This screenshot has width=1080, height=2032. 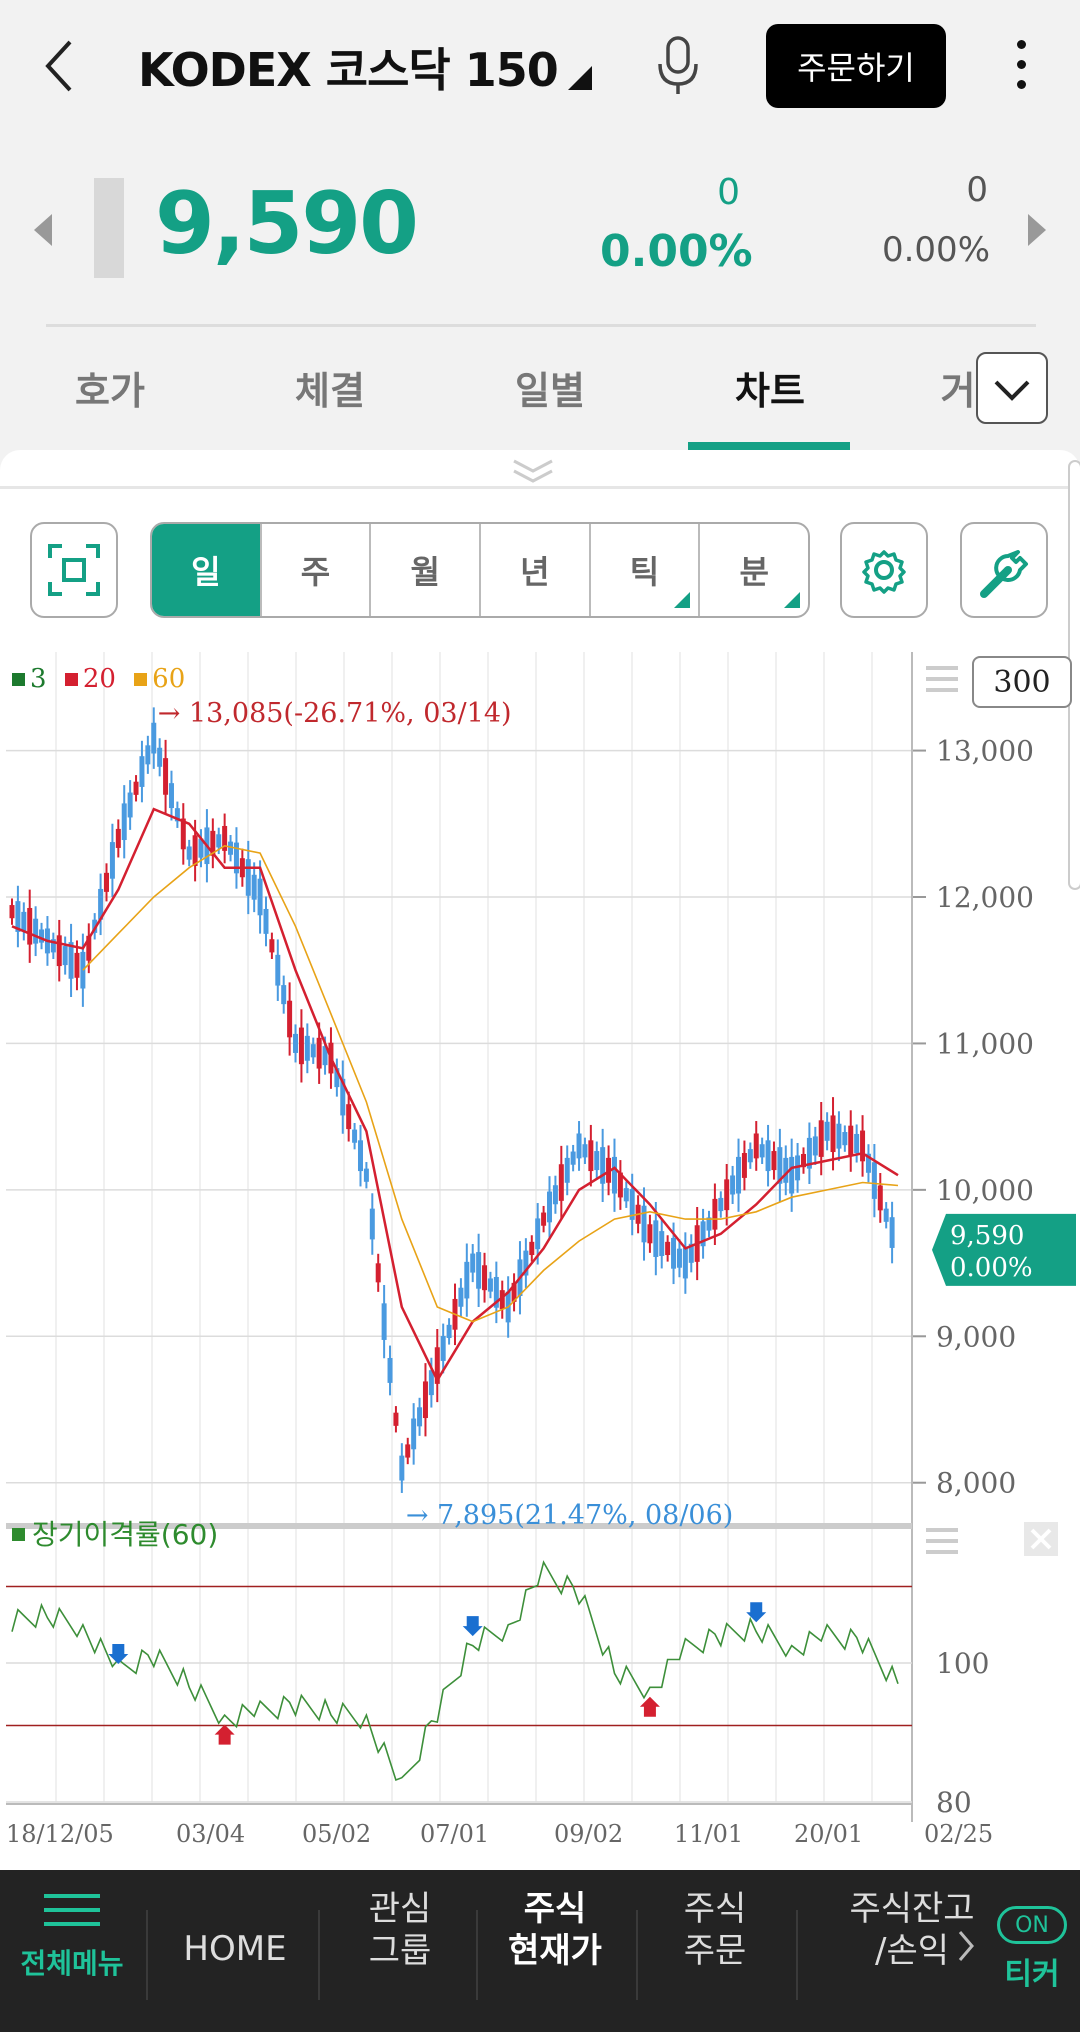 What do you see at coordinates (715, 1930) in the screenshot?
I see `nav-stock-order: 주식 주문` at bounding box center [715, 1930].